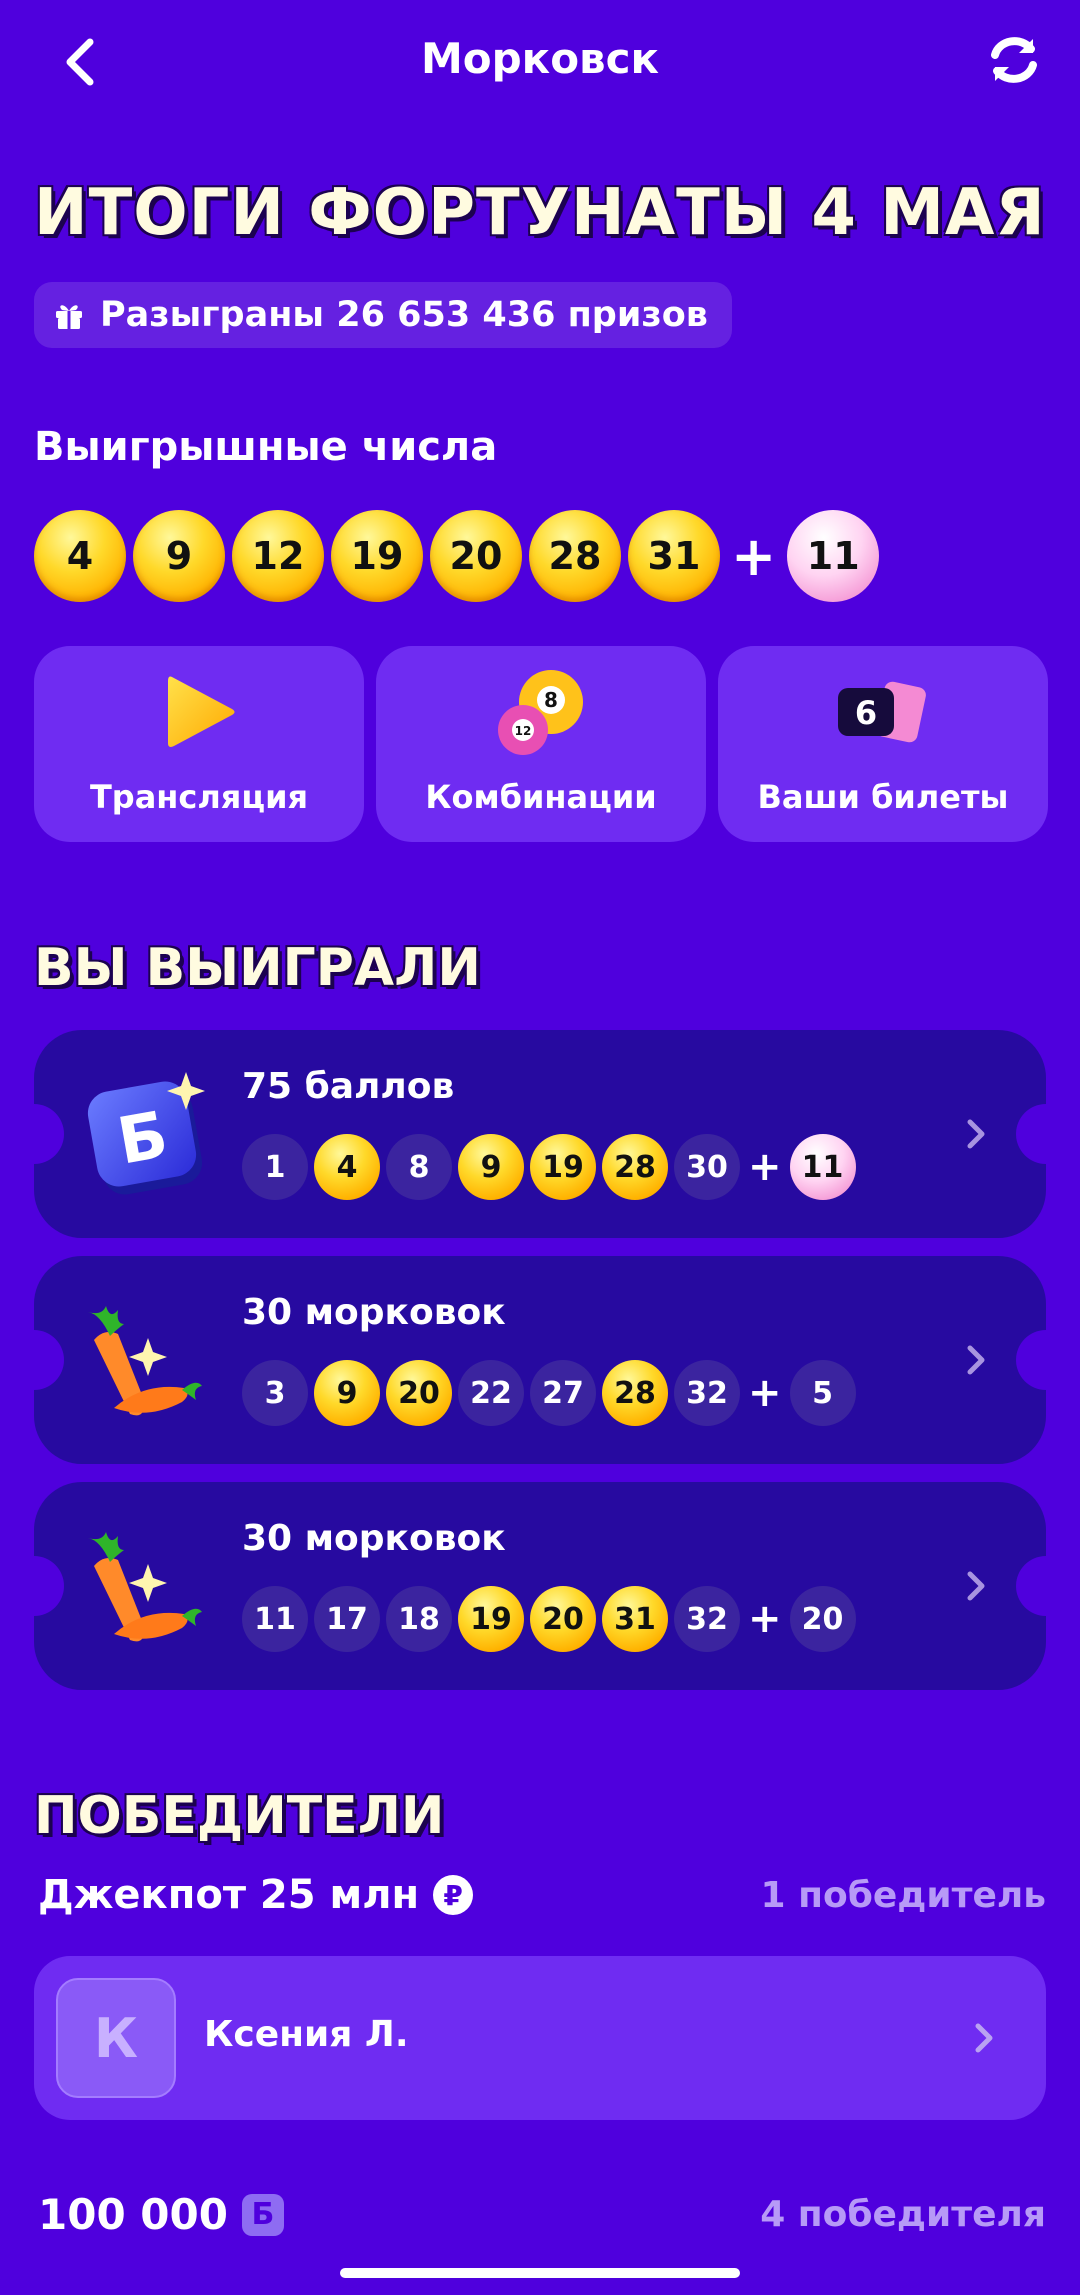  I want to click on jackpot-winners-count: 1 победитель, so click(903, 1895).